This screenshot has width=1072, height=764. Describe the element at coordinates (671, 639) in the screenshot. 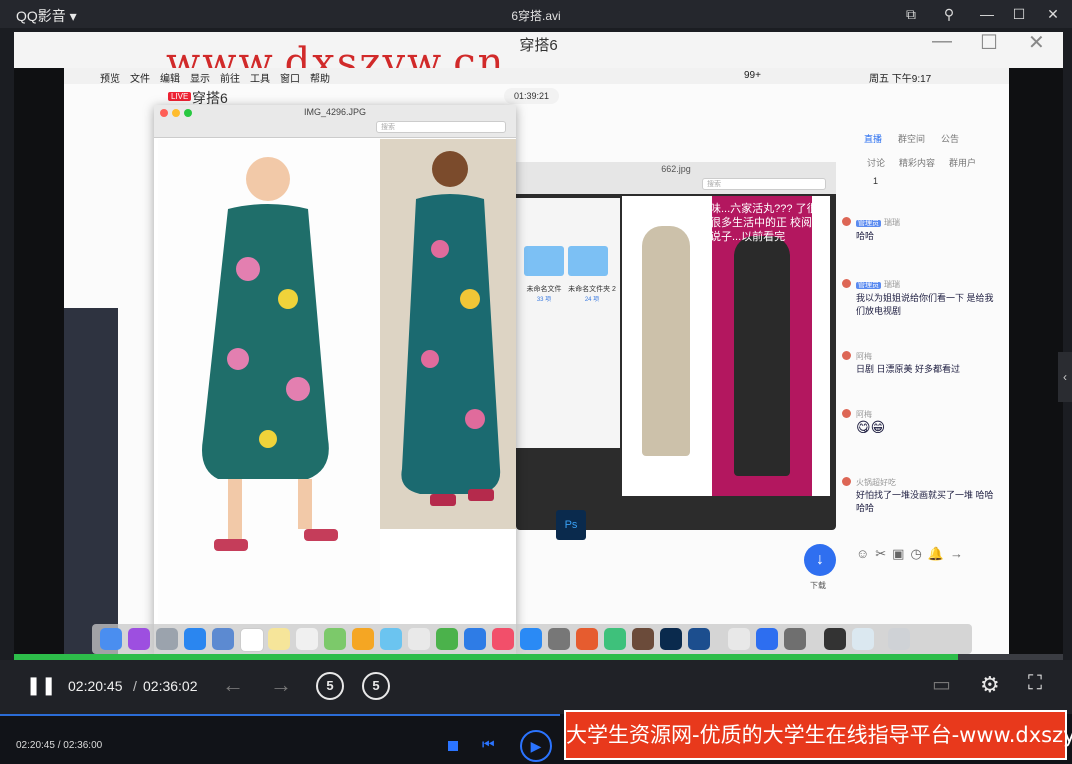

I see `photoshop-icon` at that location.